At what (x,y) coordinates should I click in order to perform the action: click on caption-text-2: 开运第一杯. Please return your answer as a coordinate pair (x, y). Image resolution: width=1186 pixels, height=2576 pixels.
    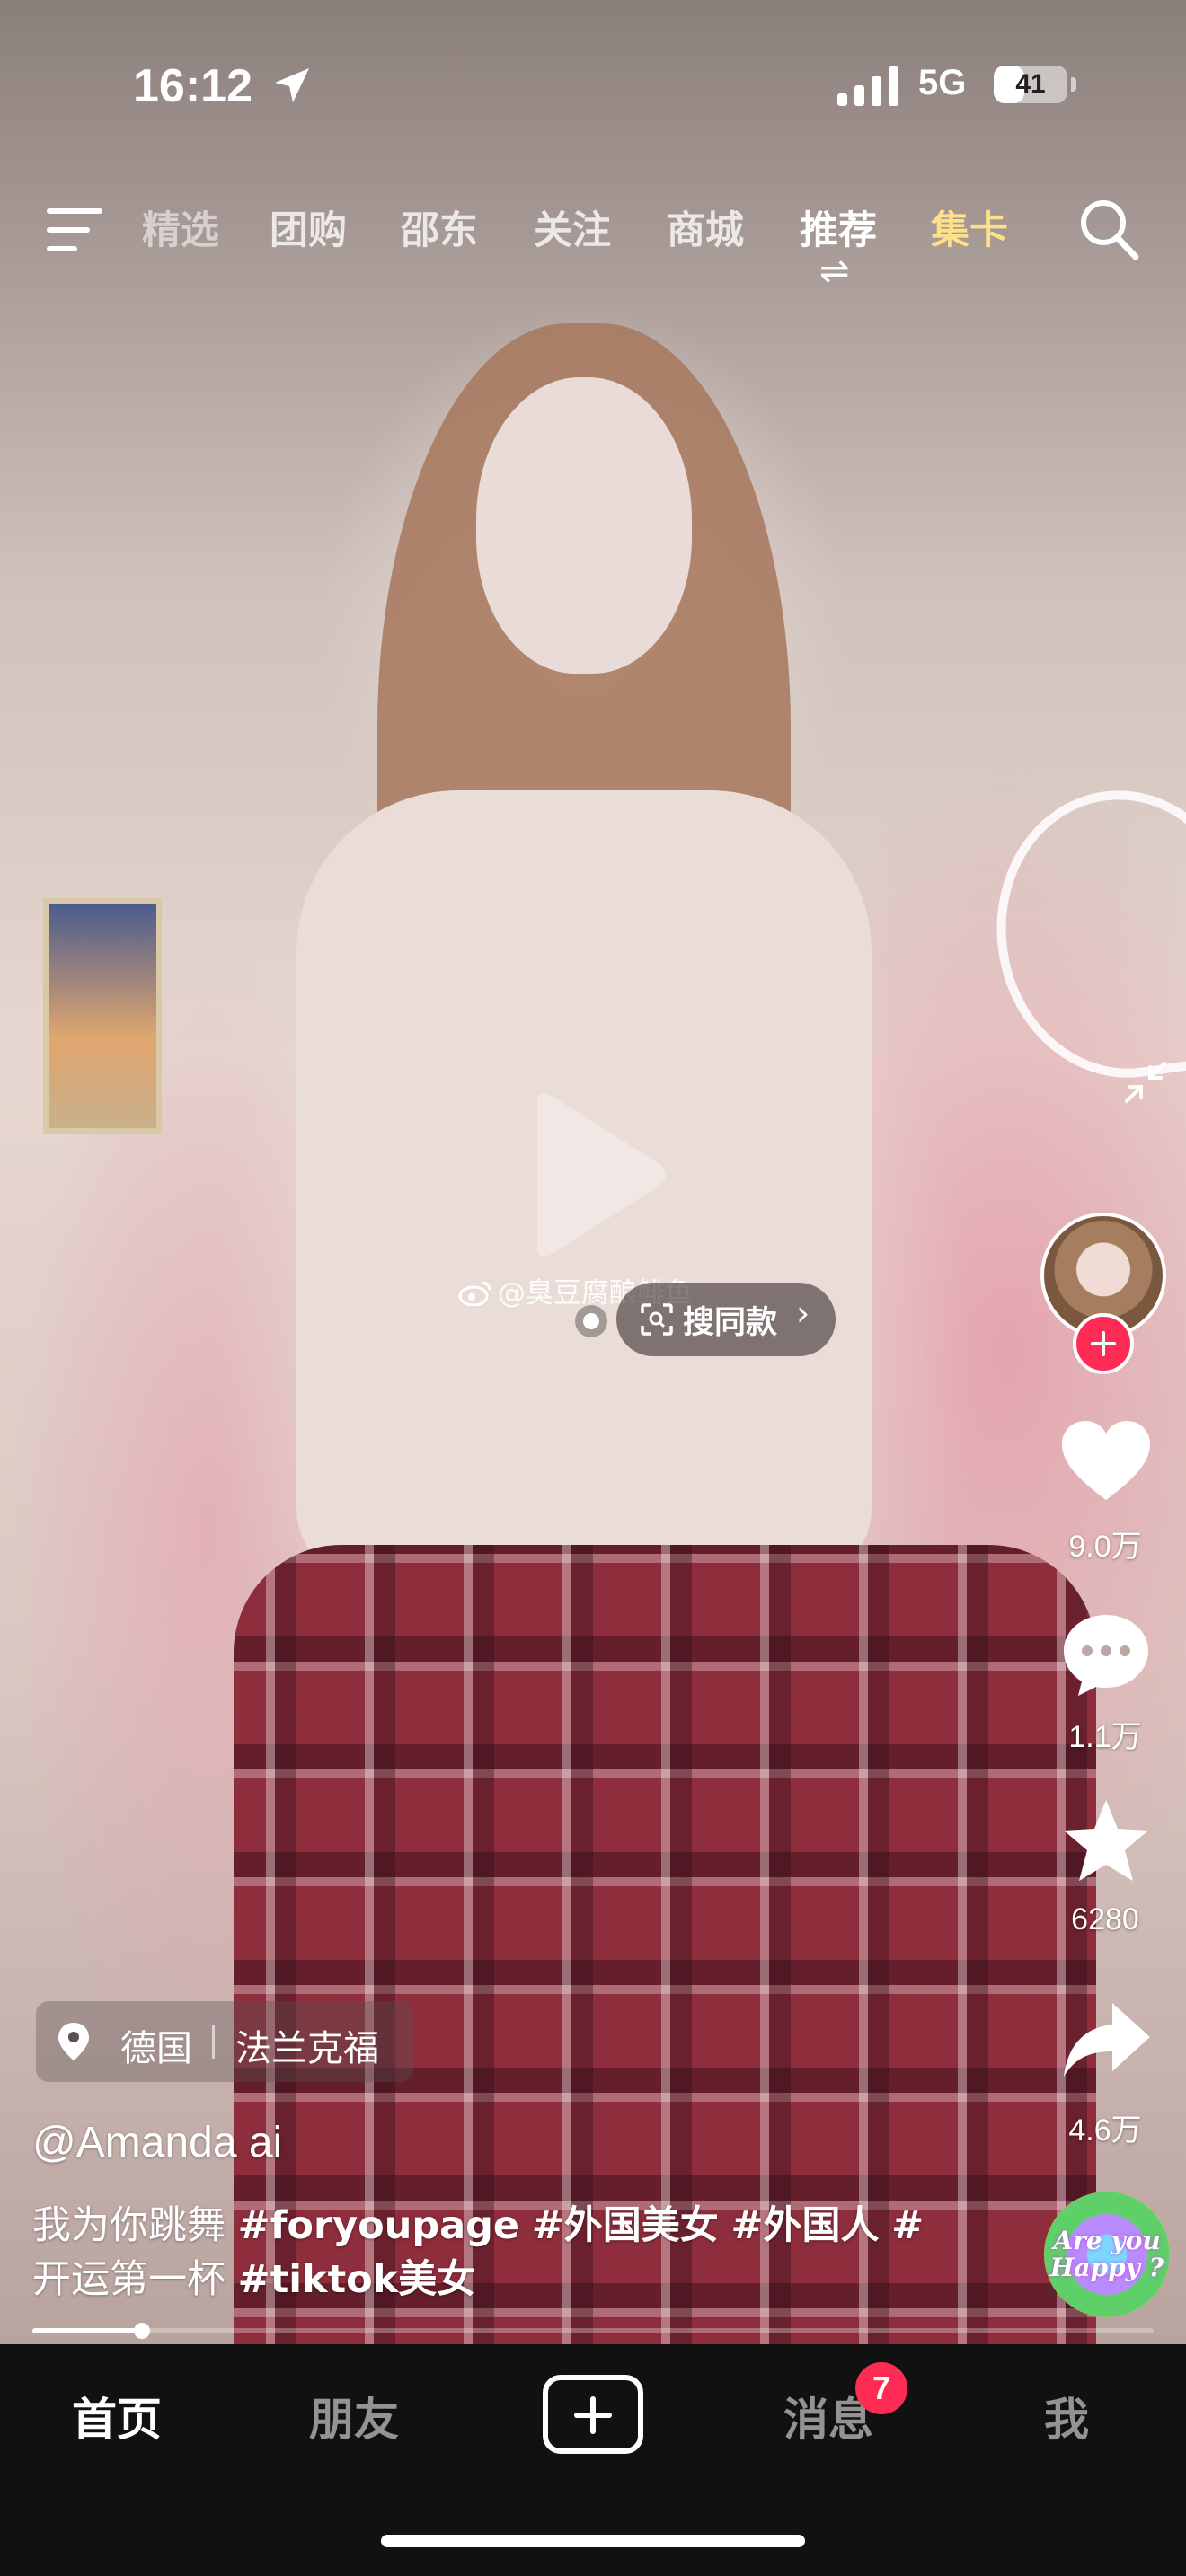
    Looking at the image, I should click on (129, 2279).